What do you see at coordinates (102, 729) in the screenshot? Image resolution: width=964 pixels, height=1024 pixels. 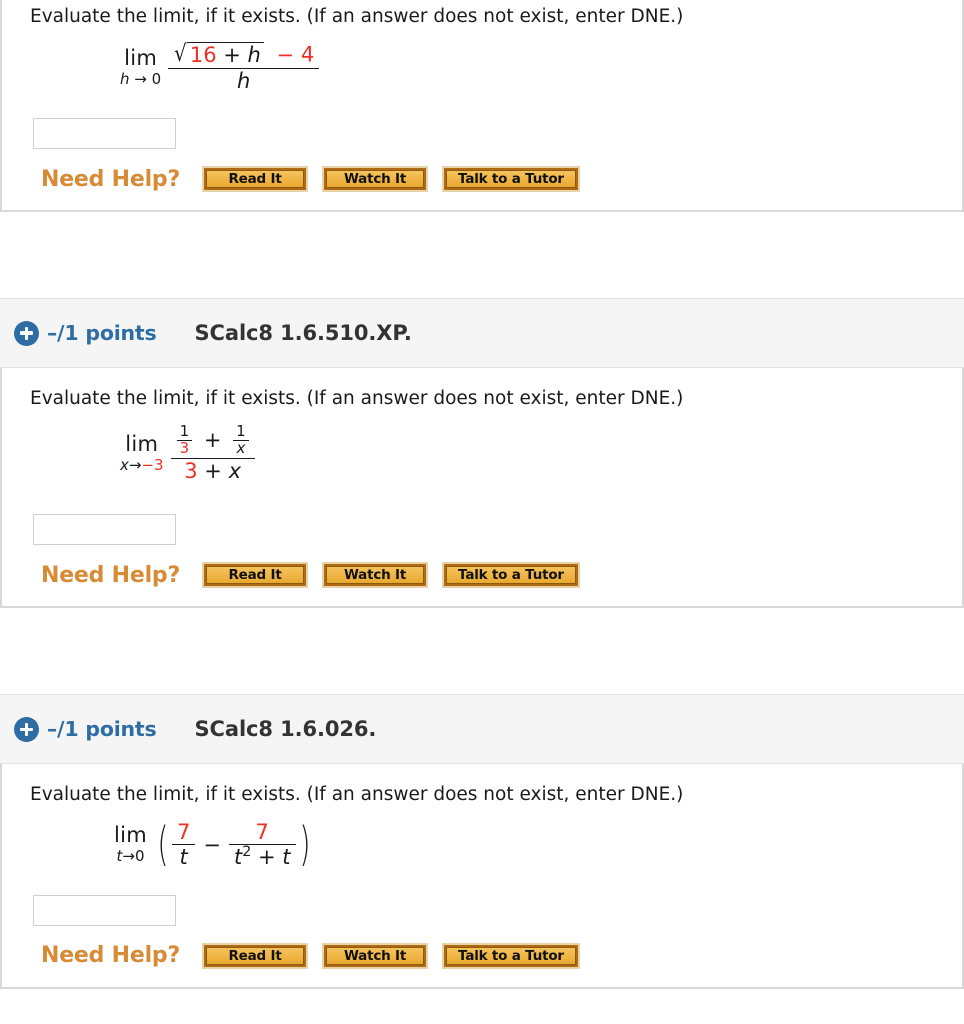 I see `points-label-3: –/1 points` at bounding box center [102, 729].